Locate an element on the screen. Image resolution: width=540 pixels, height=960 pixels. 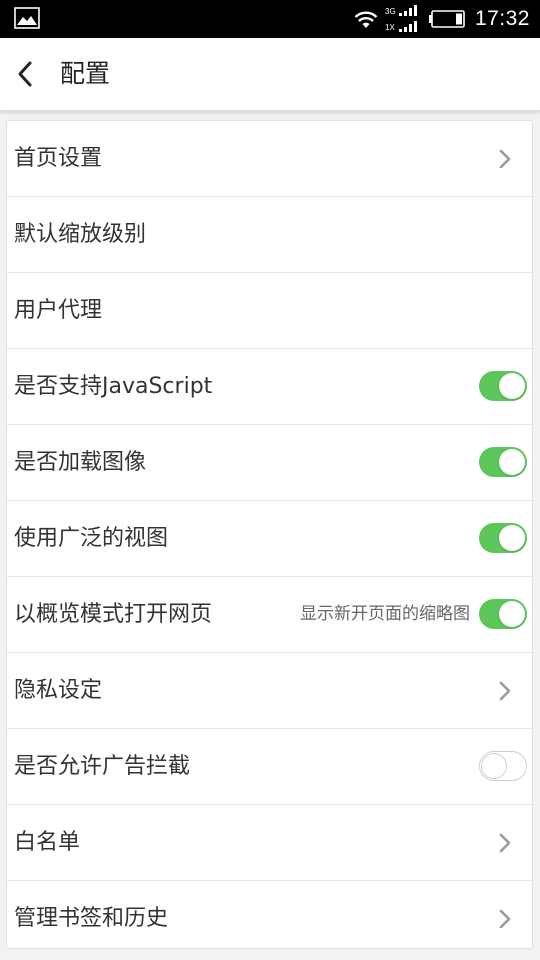
overview-mode-toggle is located at coordinates (503, 614).